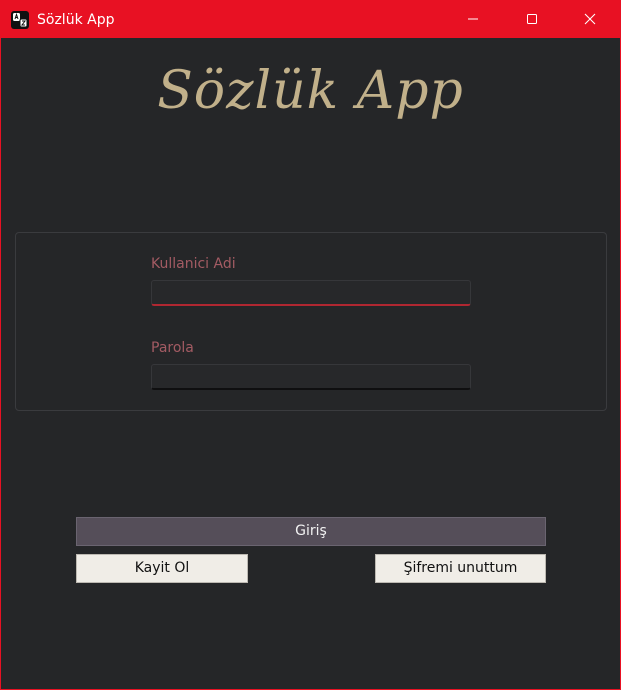 This screenshot has height=690, width=621. Describe the element at coordinates (311, 531) in the screenshot. I see `login-button: Giriş` at that location.